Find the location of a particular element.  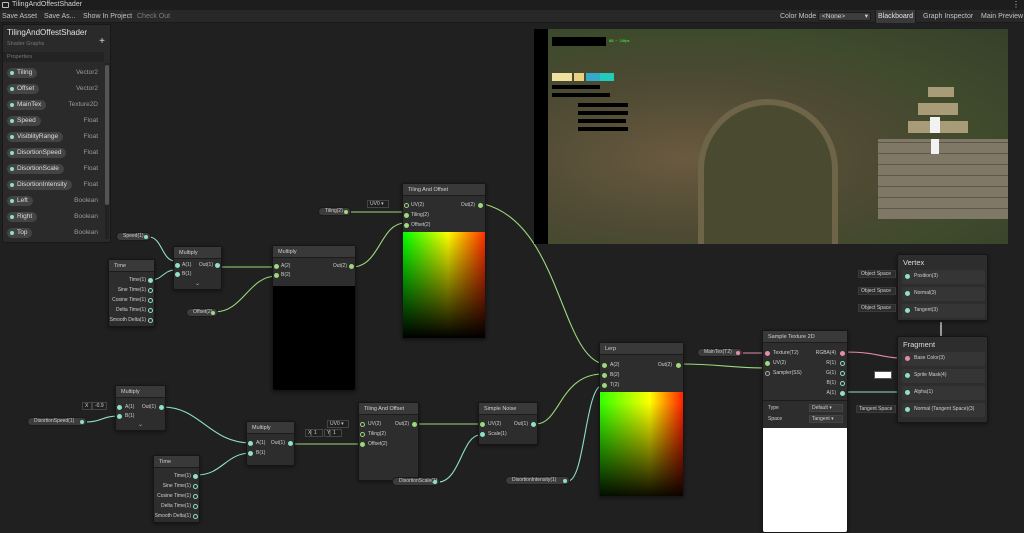

sprite-mask-color-swatch is located at coordinates (883, 375).